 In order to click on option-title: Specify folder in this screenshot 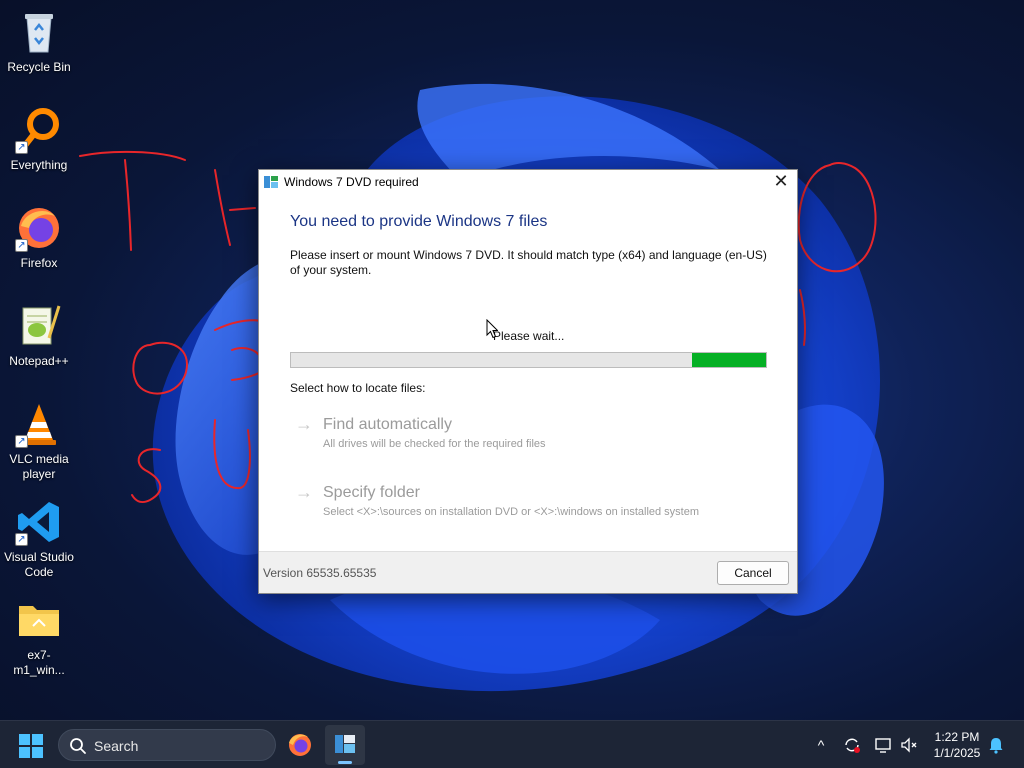, I will do `click(371, 492)`.